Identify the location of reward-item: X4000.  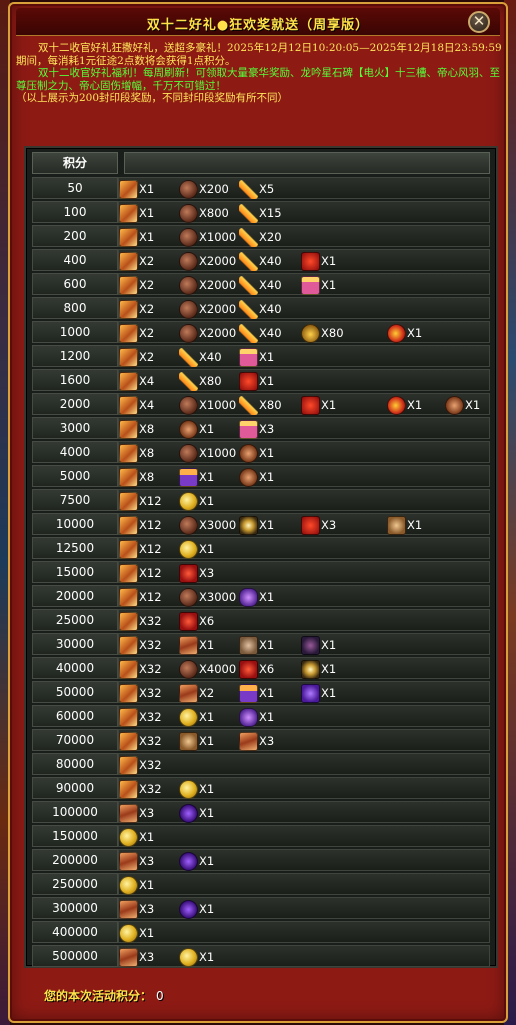
(207, 669).